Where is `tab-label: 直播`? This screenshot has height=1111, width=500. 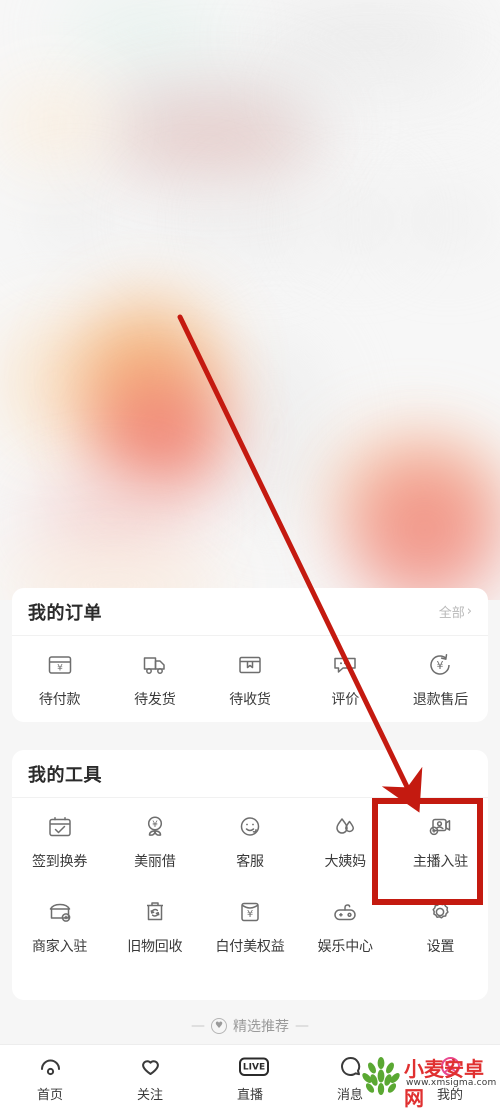 tab-label: 直播 is located at coordinates (249, 1095).